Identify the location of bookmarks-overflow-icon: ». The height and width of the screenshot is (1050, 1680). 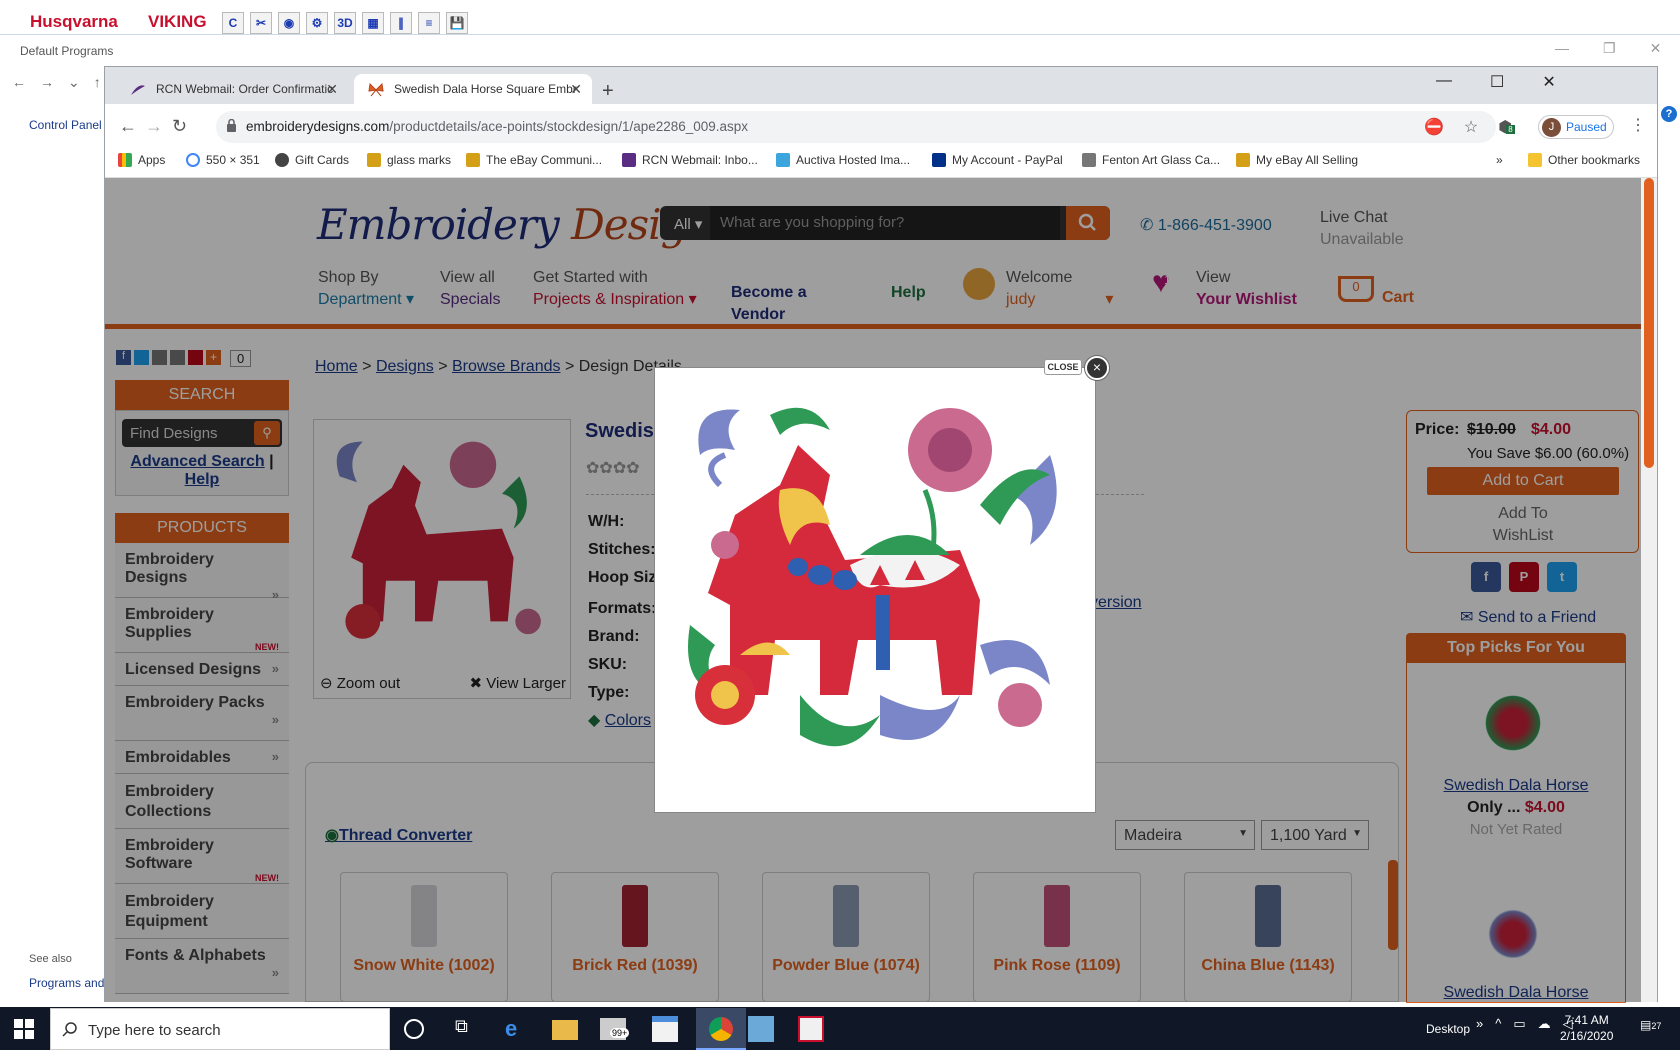
(1499, 160).